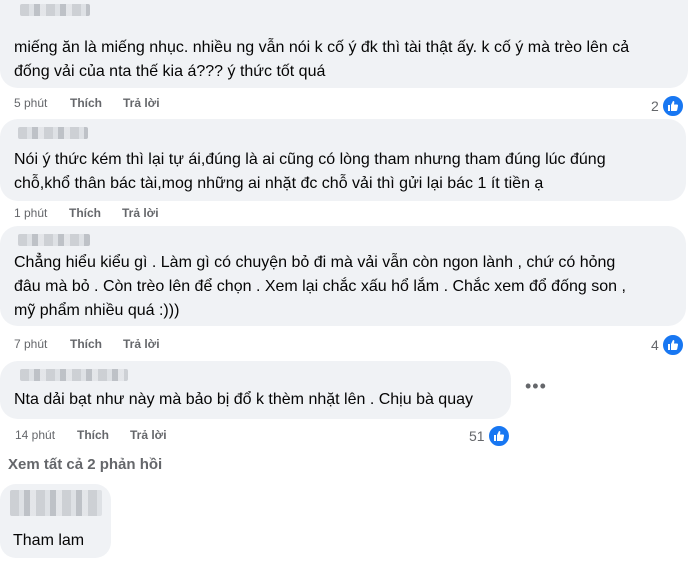  I want to click on more-options-icon: •••, so click(536, 386).